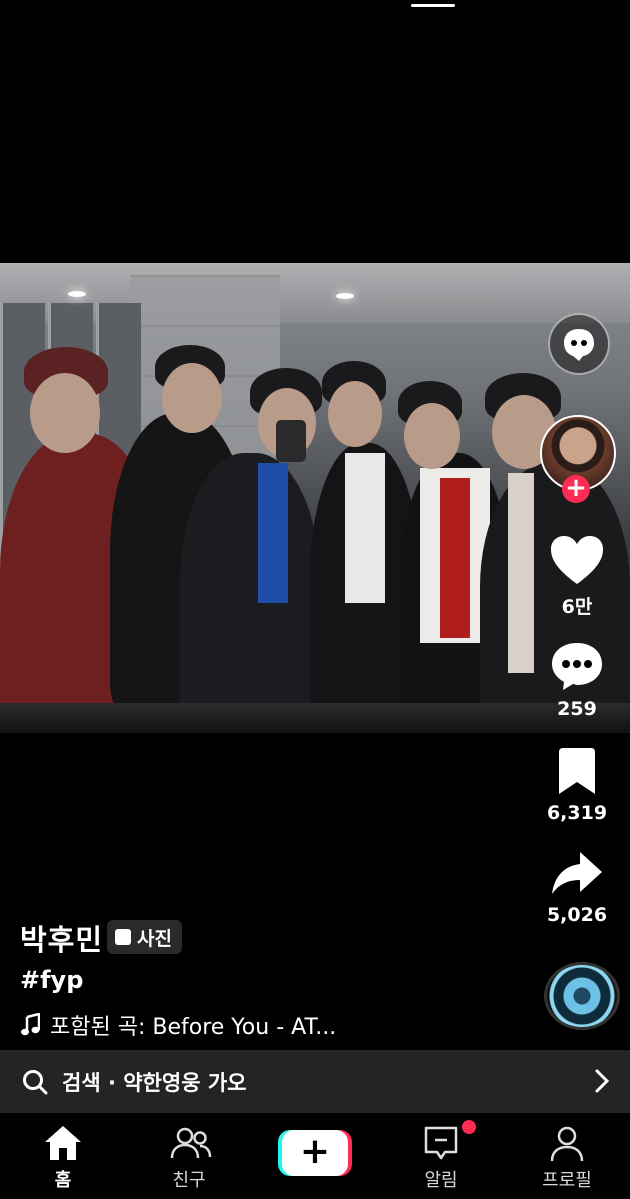 This screenshot has height=1199, width=630. Describe the element at coordinates (61, 938) in the screenshot. I see `post-username: 박후민` at that location.